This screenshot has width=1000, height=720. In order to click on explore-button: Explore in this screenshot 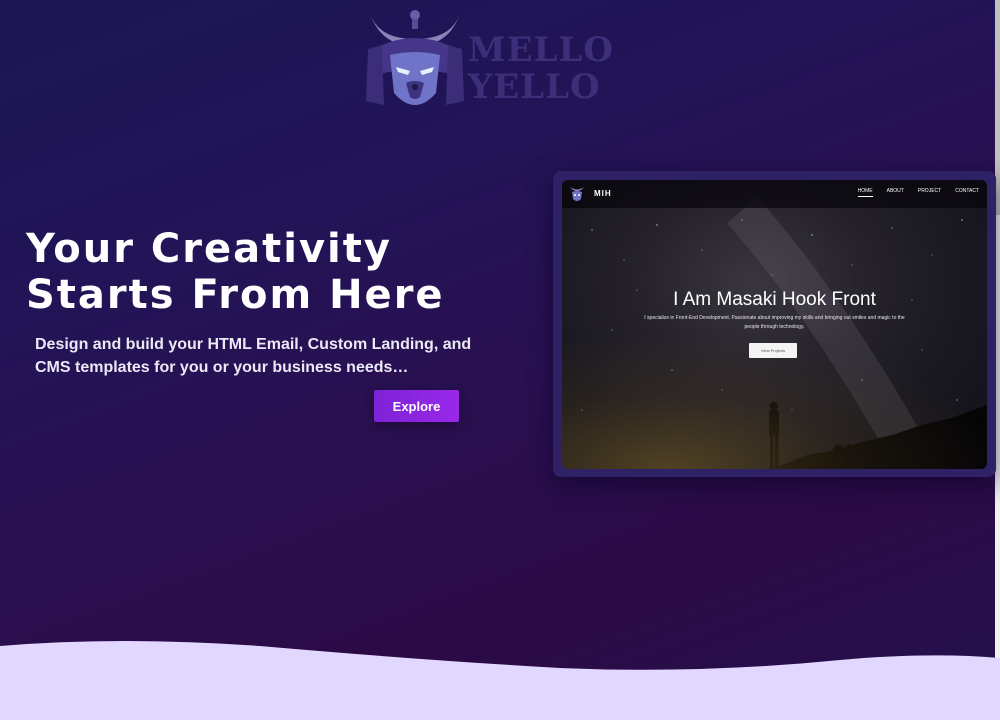, I will do `click(416, 406)`.